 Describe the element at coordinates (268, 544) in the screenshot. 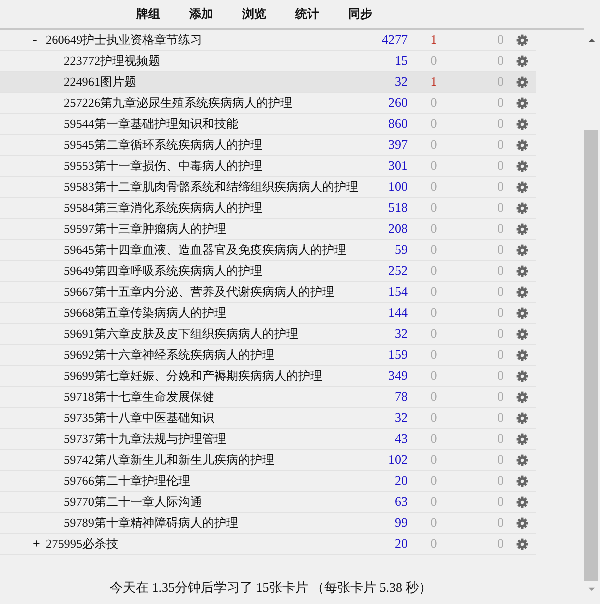

I see `deck-row: + 275995必杀技 20 0 0` at that location.